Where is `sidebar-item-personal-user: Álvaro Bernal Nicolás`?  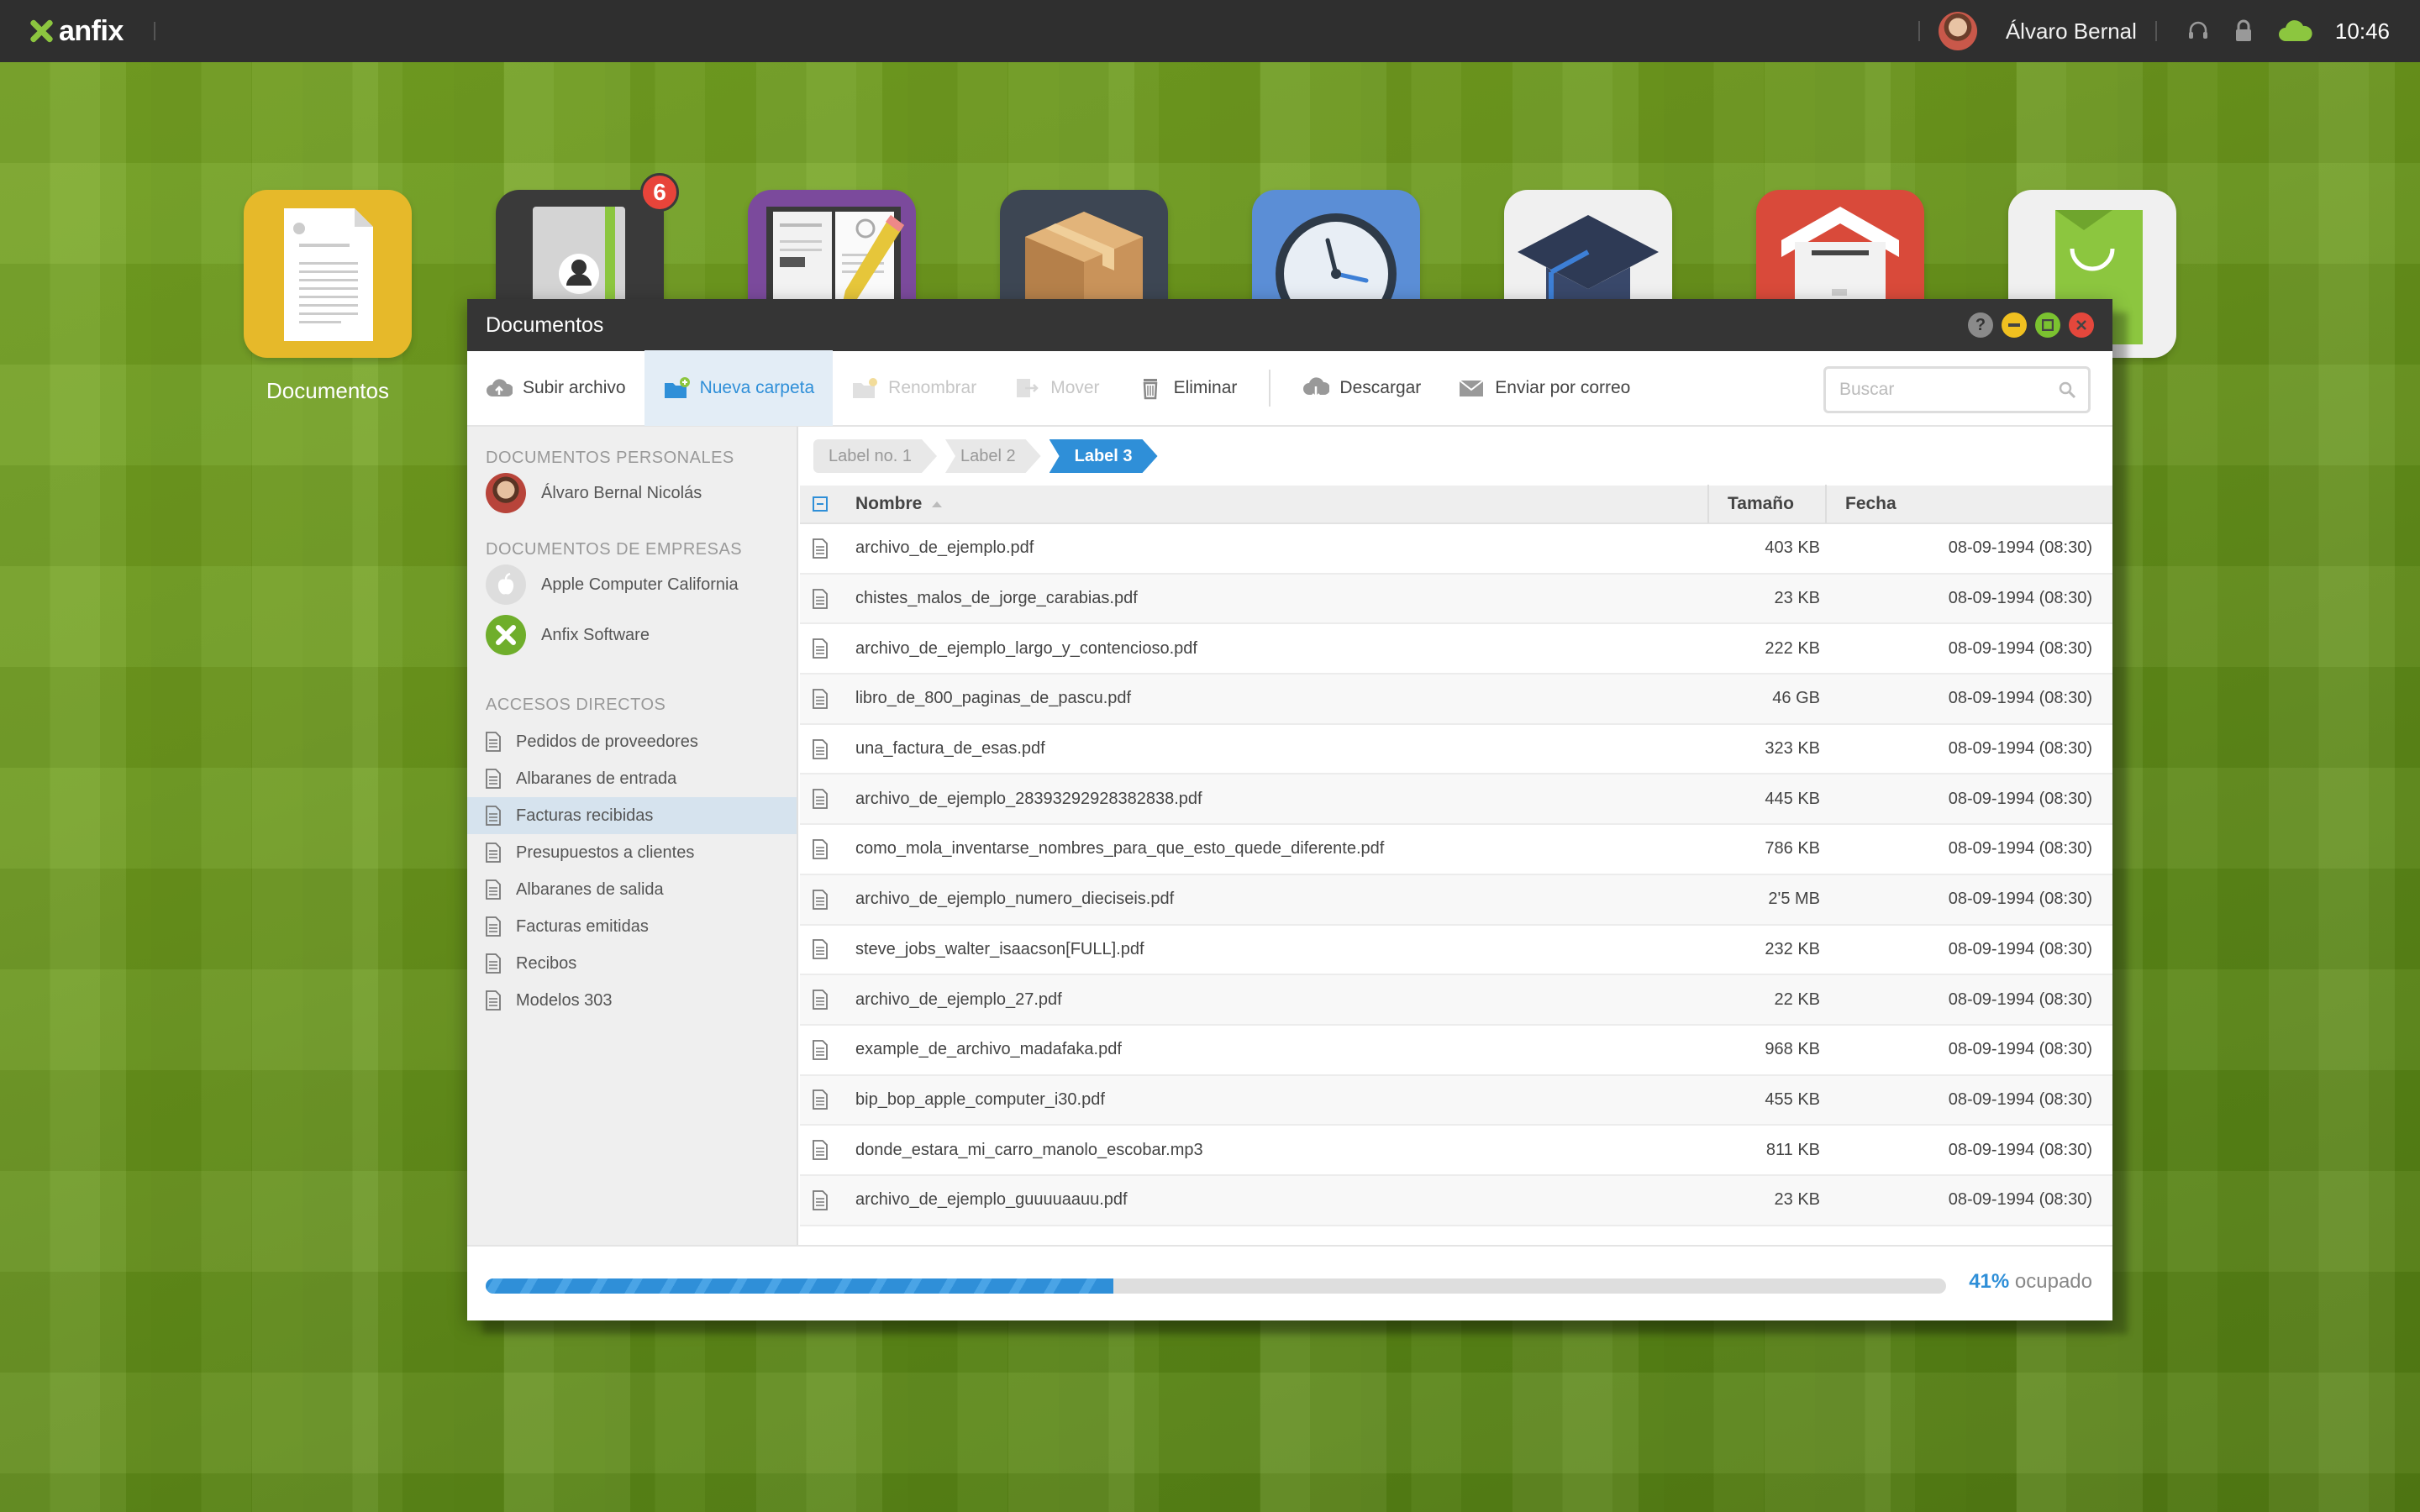
sidebar-item-personal-user: Álvaro Bernal Nicolás is located at coordinates (632, 493).